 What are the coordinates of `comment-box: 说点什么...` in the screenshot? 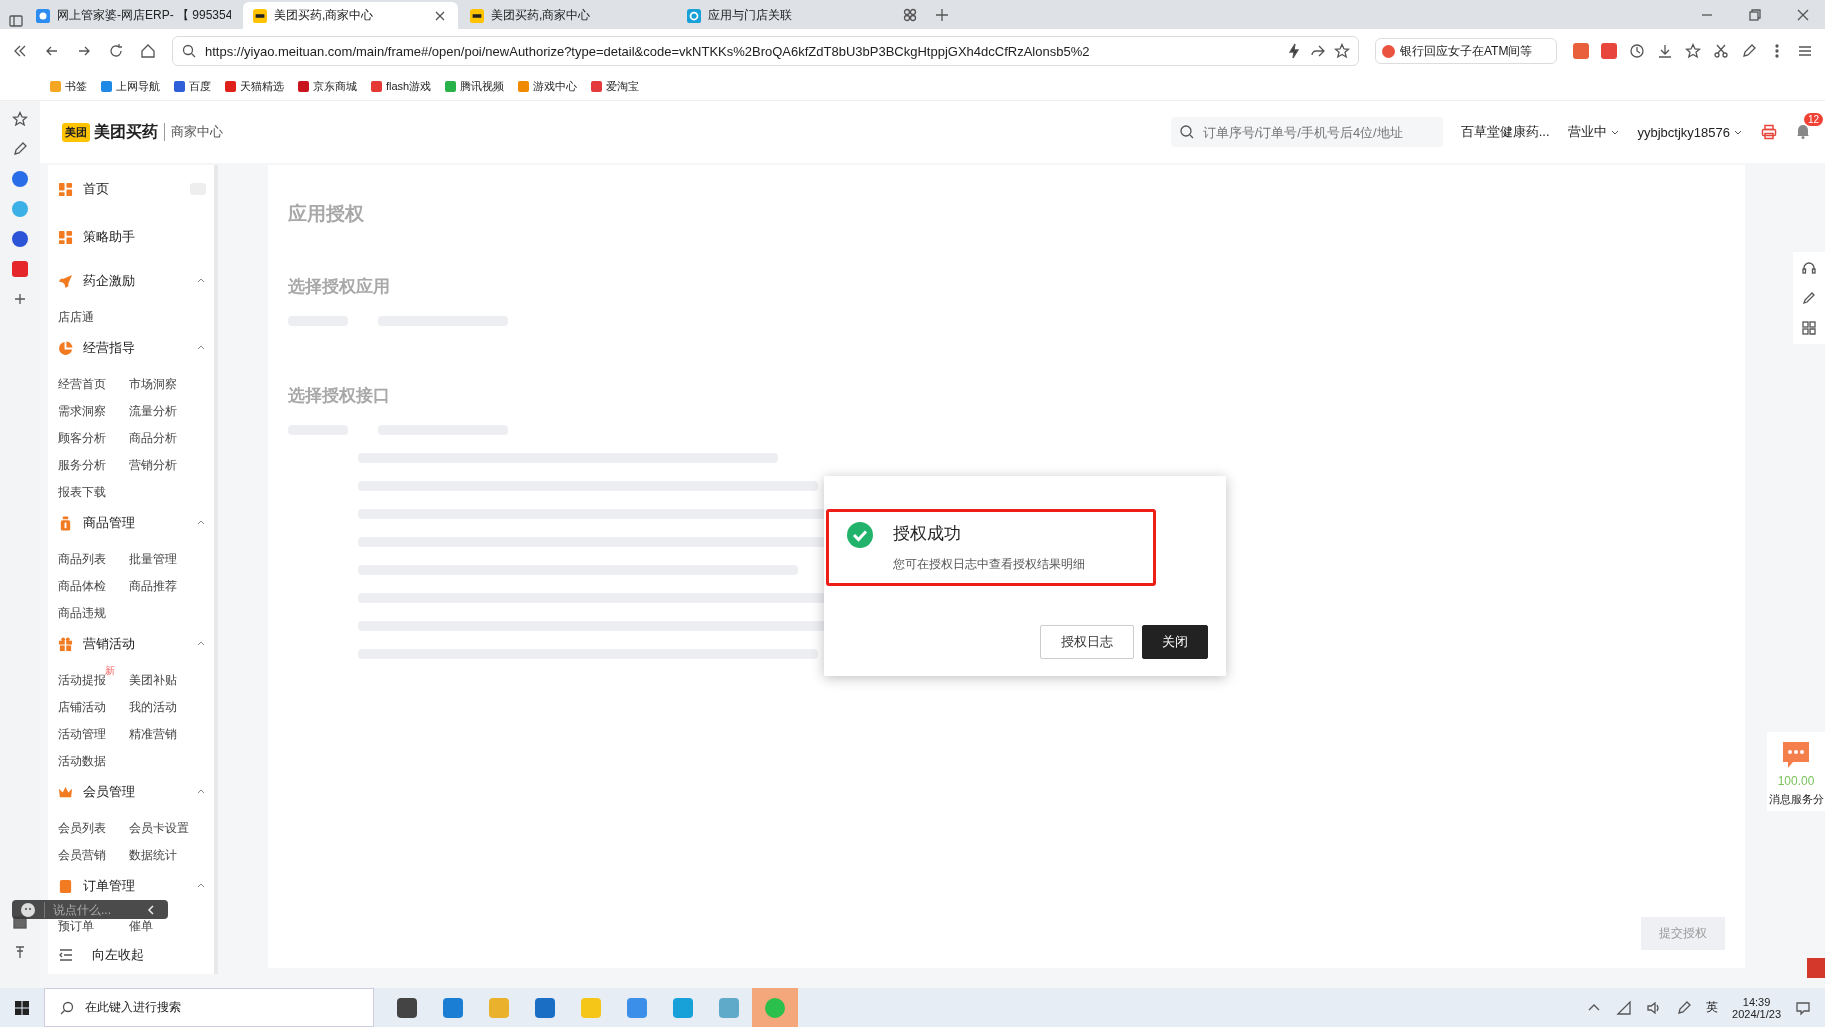 It's located at (90, 909).